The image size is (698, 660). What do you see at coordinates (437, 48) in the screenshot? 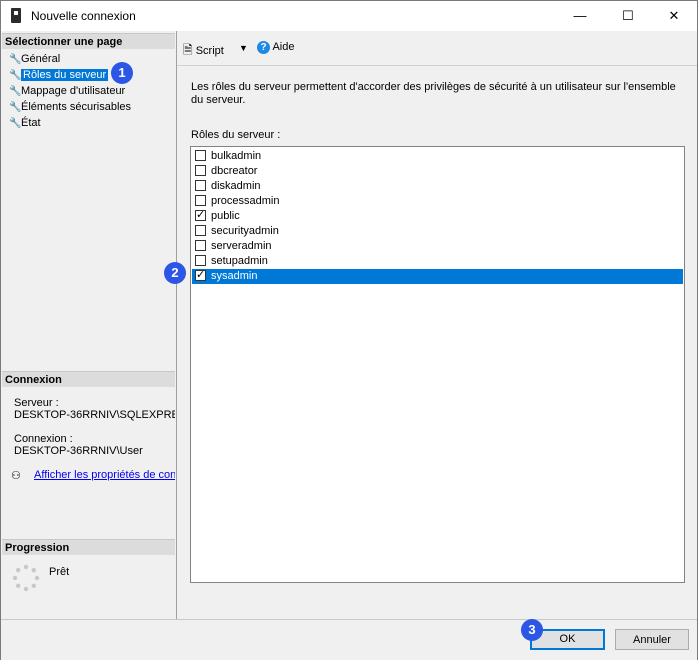
I see `toolbar: 🗎 Script ▼ ? Aide` at bounding box center [437, 48].